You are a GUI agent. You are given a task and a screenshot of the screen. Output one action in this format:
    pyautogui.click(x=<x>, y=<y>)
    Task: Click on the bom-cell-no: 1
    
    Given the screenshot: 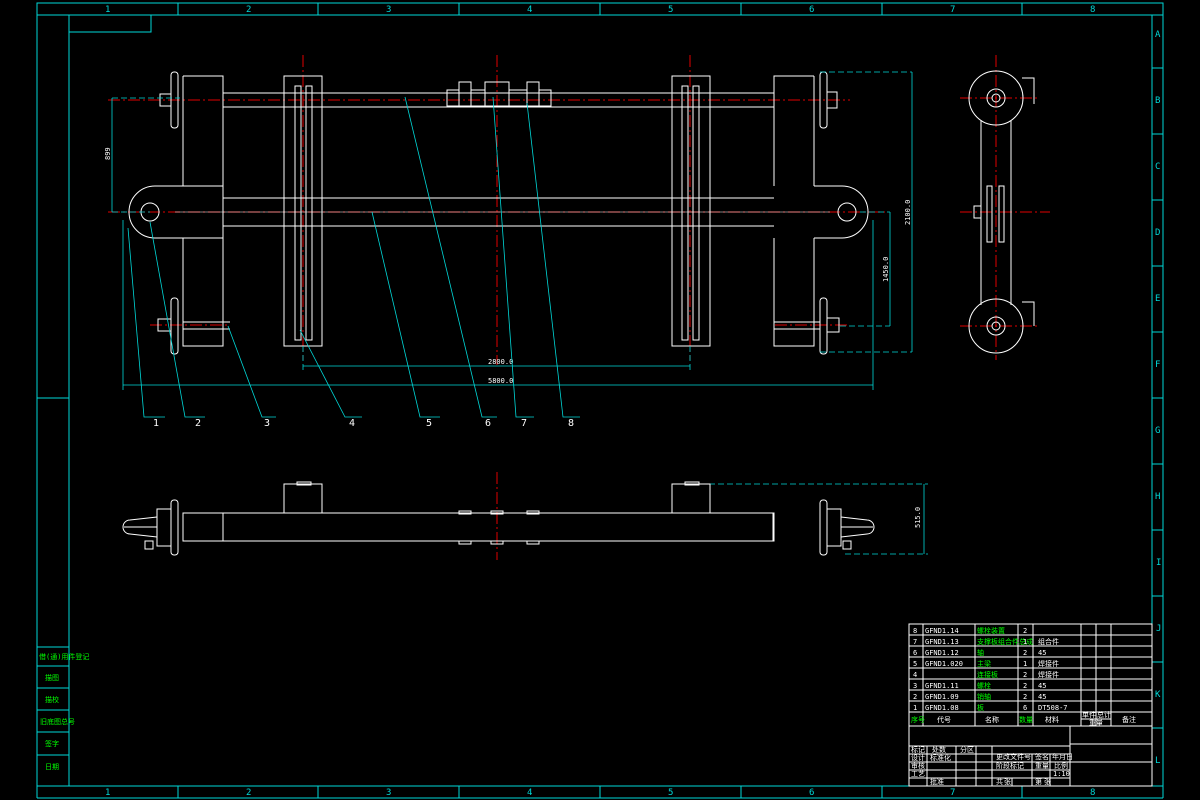 What is the action you would take?
    pyautogui.click(x=915, y=708)
    